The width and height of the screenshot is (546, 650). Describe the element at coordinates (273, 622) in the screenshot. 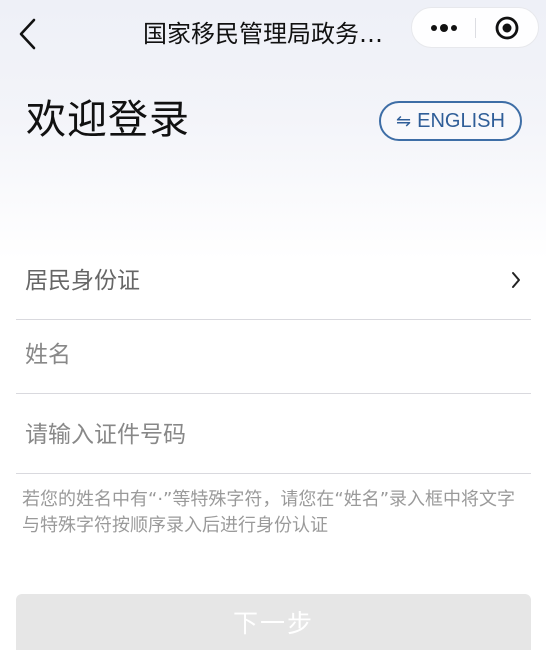

I see `next-step-button: 下一步` at that location.